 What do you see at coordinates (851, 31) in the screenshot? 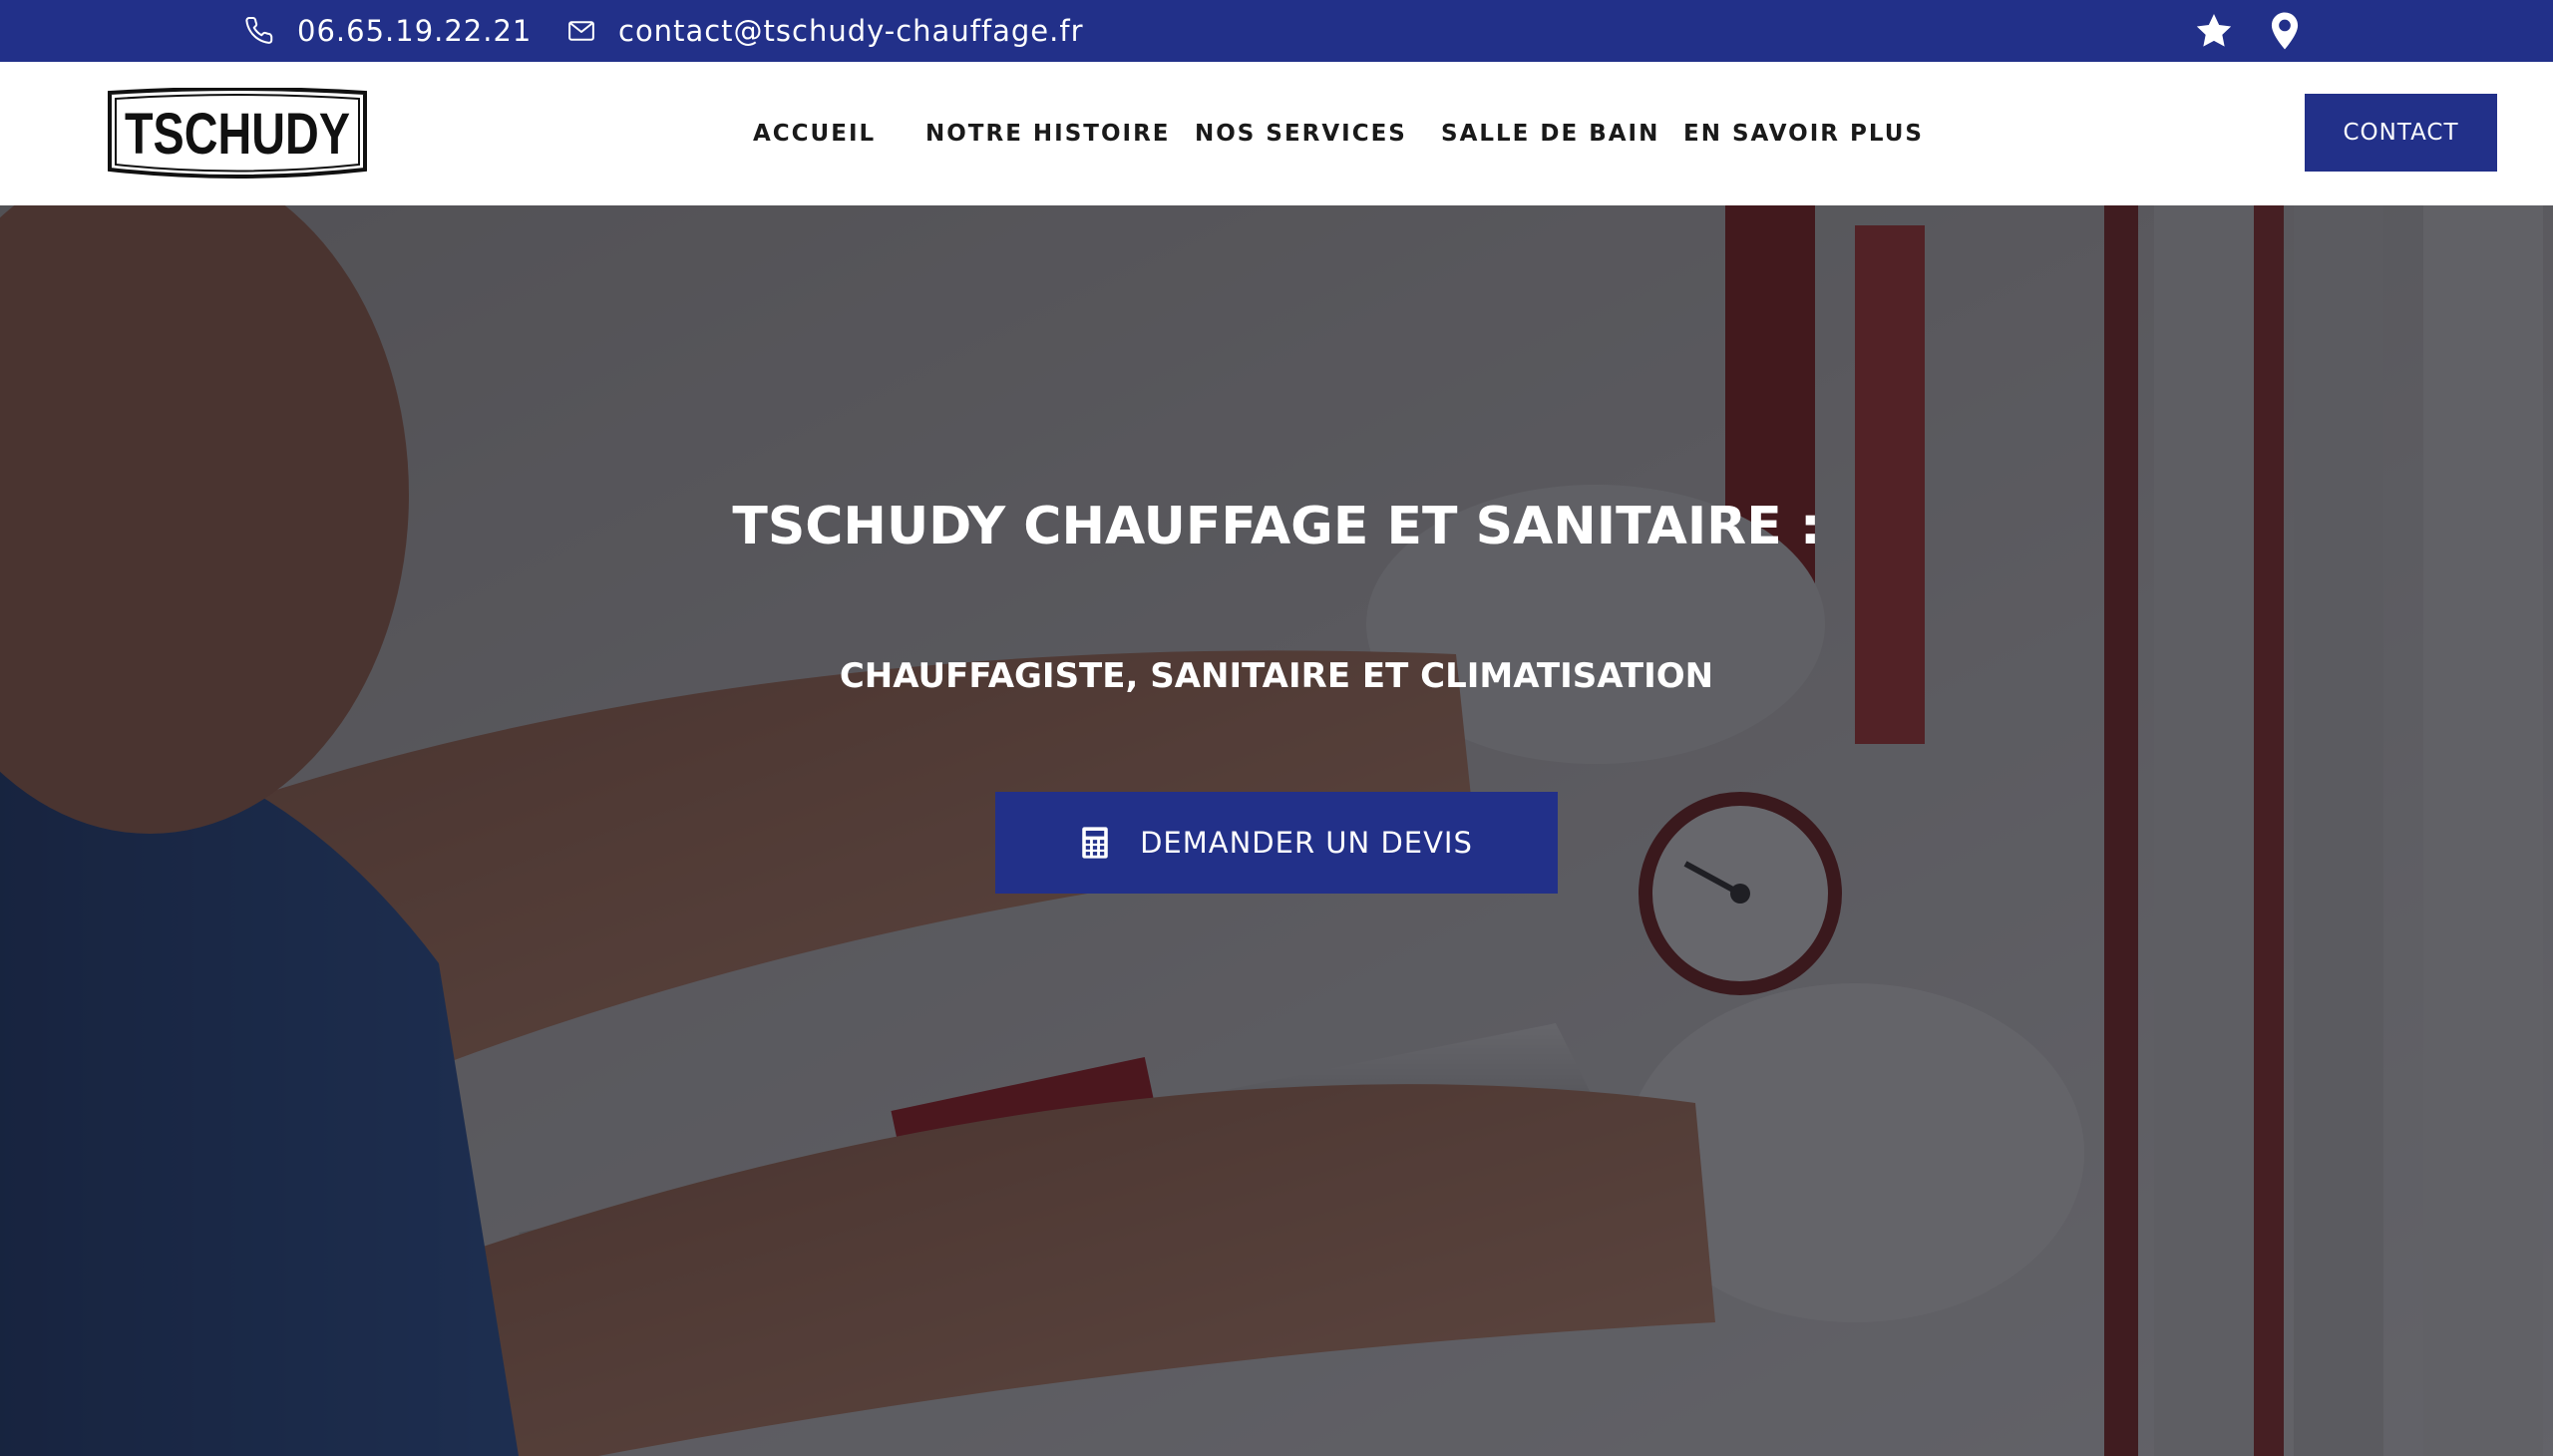
I see `email-address: contact@tschudy-chauffage.fr` at bounding box center [851, 31].